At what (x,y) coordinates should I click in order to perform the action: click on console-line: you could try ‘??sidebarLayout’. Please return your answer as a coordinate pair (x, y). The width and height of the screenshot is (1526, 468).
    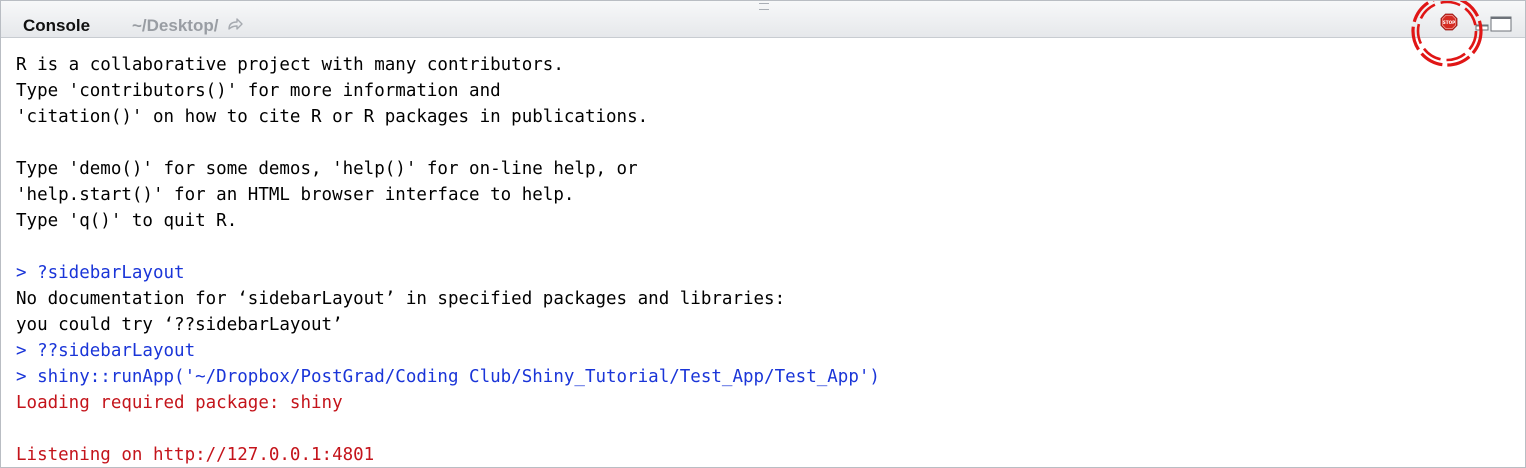
    Looking at the image, I should click on (179, 325).